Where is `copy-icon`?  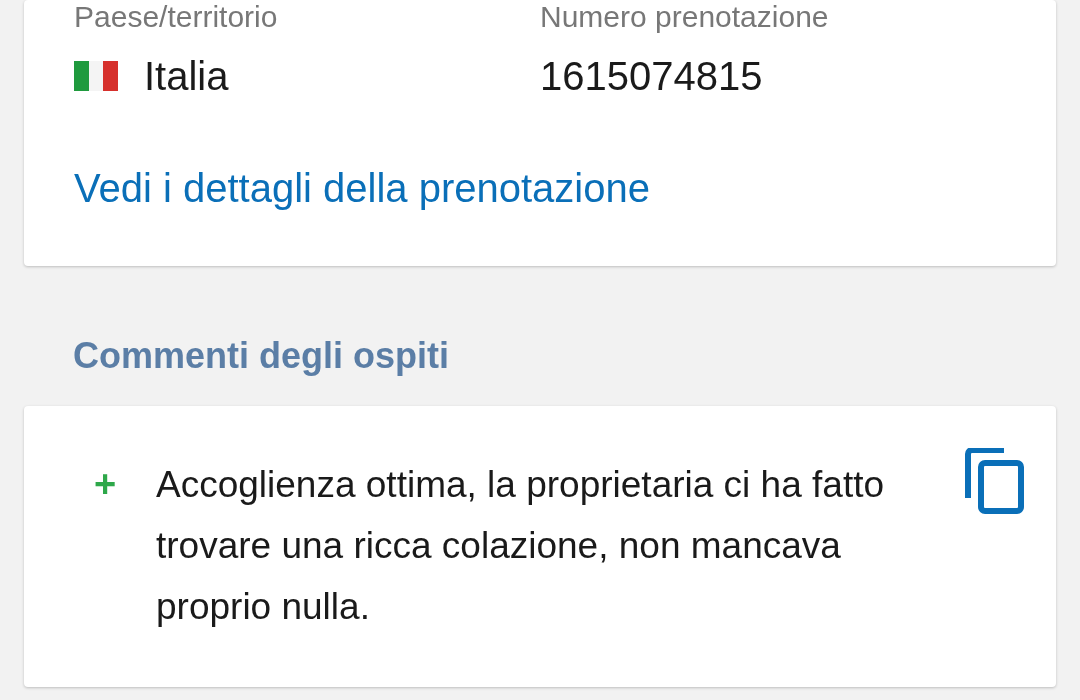 copy-icon is located at coordinates (994, 481).